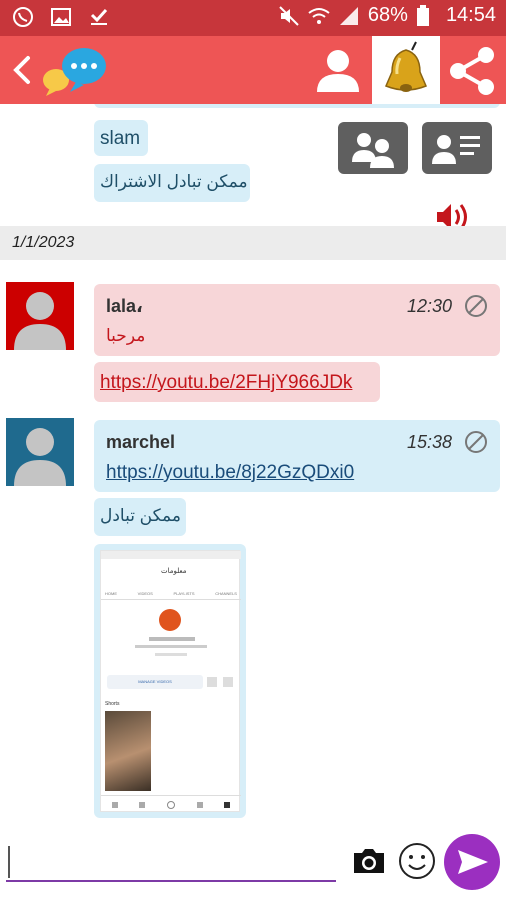  What do you see at coordinates (141, 442) in the screenshot?
I see `sender-name: marchel` at bounding box center [141, 442].